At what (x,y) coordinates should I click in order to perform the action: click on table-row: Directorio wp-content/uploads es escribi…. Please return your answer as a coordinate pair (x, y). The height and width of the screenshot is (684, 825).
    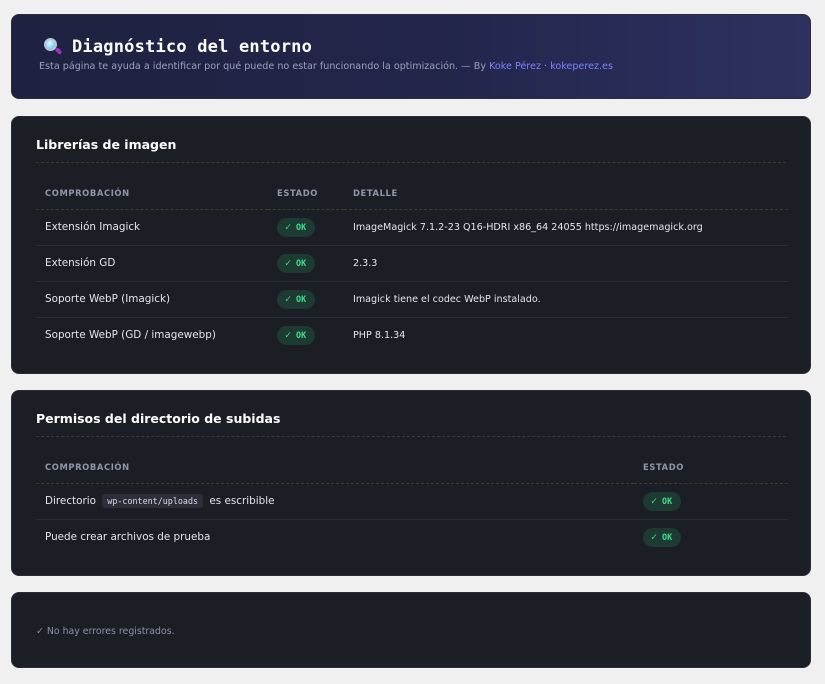
    Looking at the image, I should click on (412, 501).